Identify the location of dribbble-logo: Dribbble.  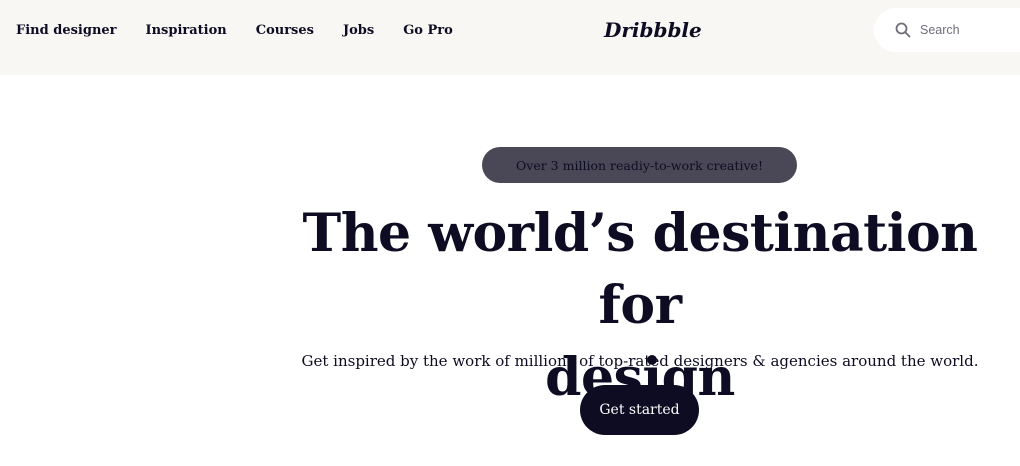
(653, 30).